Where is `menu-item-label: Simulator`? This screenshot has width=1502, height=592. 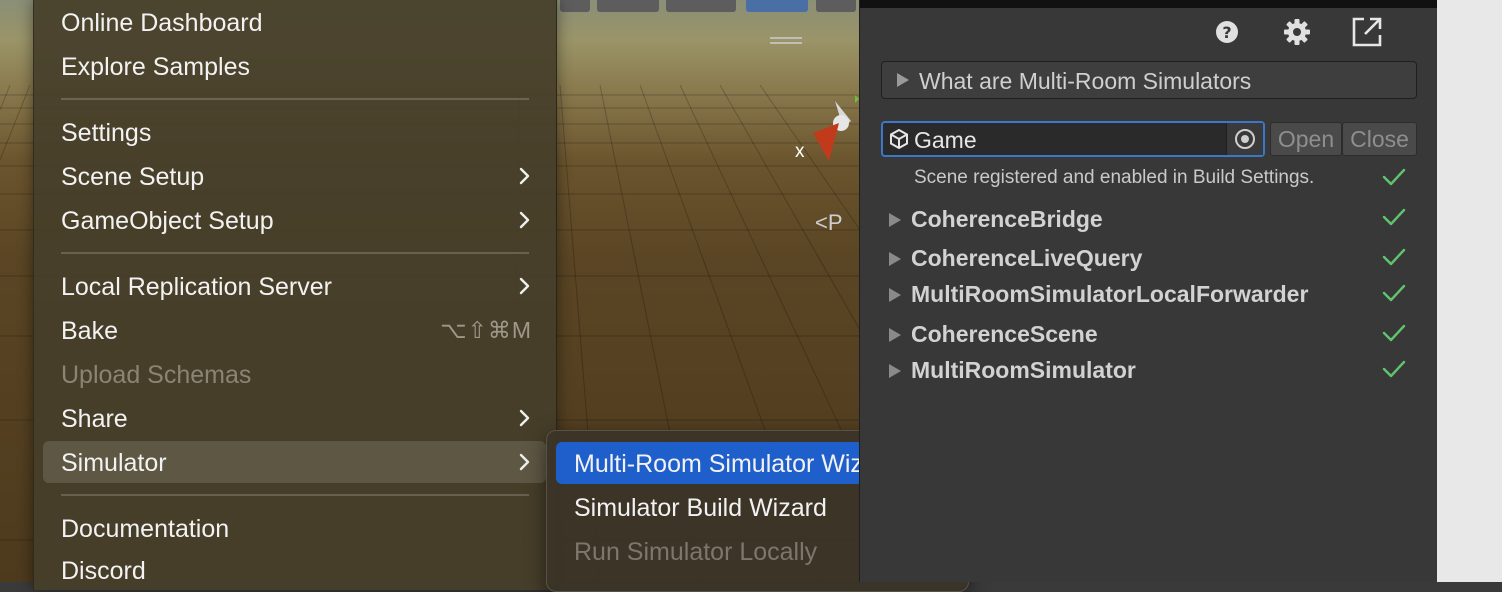
menu-item-label: Simulator is located at coordinates (114, 463).